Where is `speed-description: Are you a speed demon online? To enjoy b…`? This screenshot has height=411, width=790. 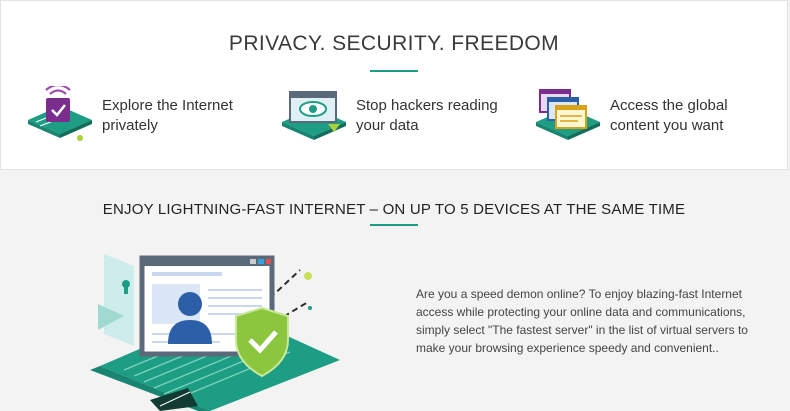
speed-description: Are you a speed demon online? To enjoy b… is located at coordinates (582, 321).